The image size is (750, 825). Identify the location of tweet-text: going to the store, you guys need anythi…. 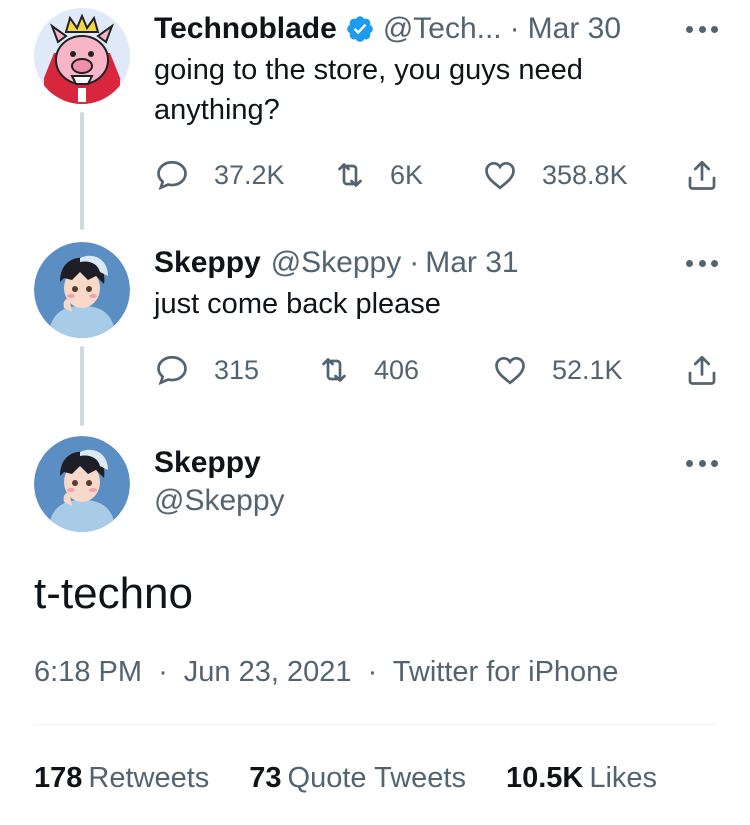
(368, 90).